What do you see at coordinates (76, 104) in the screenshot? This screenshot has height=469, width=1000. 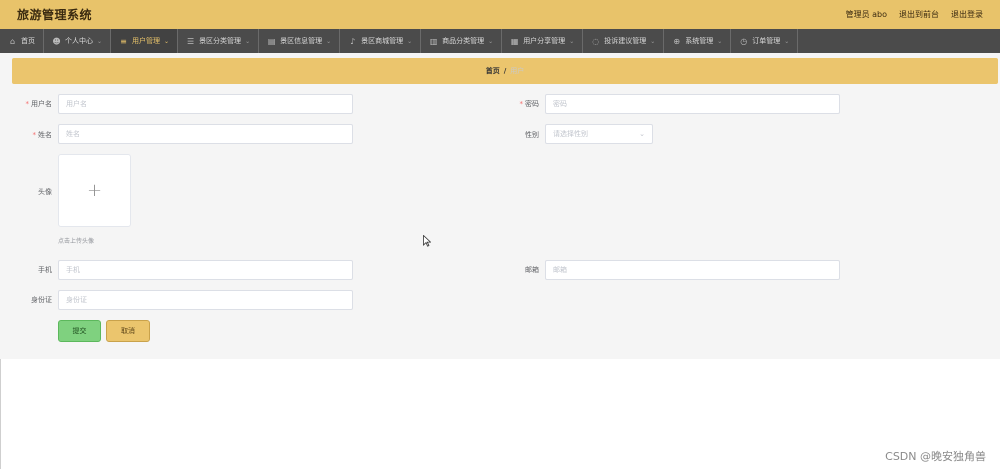 I see `username-placeholder: 用户名` at bounding box center [76, 104].